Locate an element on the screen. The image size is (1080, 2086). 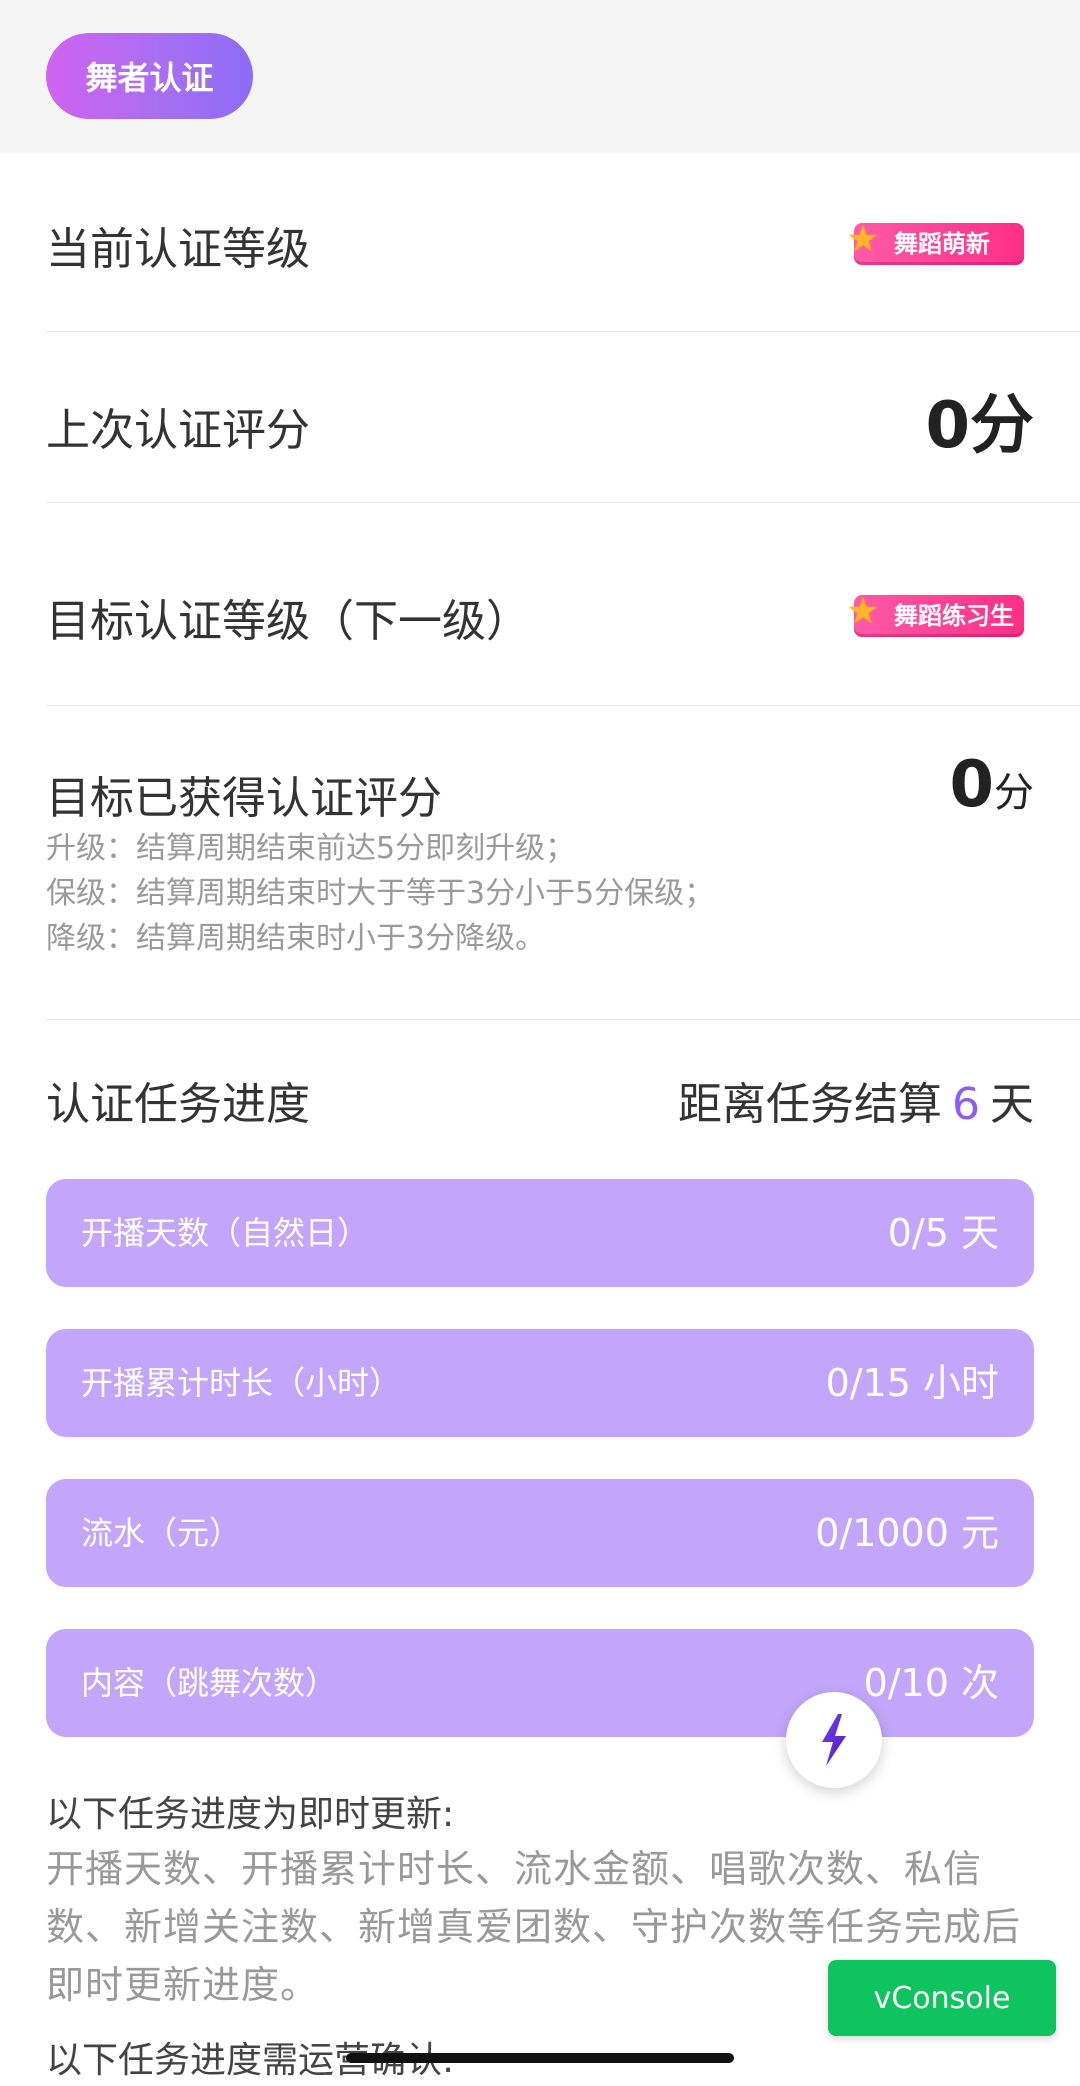
current-level-label: 当前认证等级 is located at coordinates (178, 249).